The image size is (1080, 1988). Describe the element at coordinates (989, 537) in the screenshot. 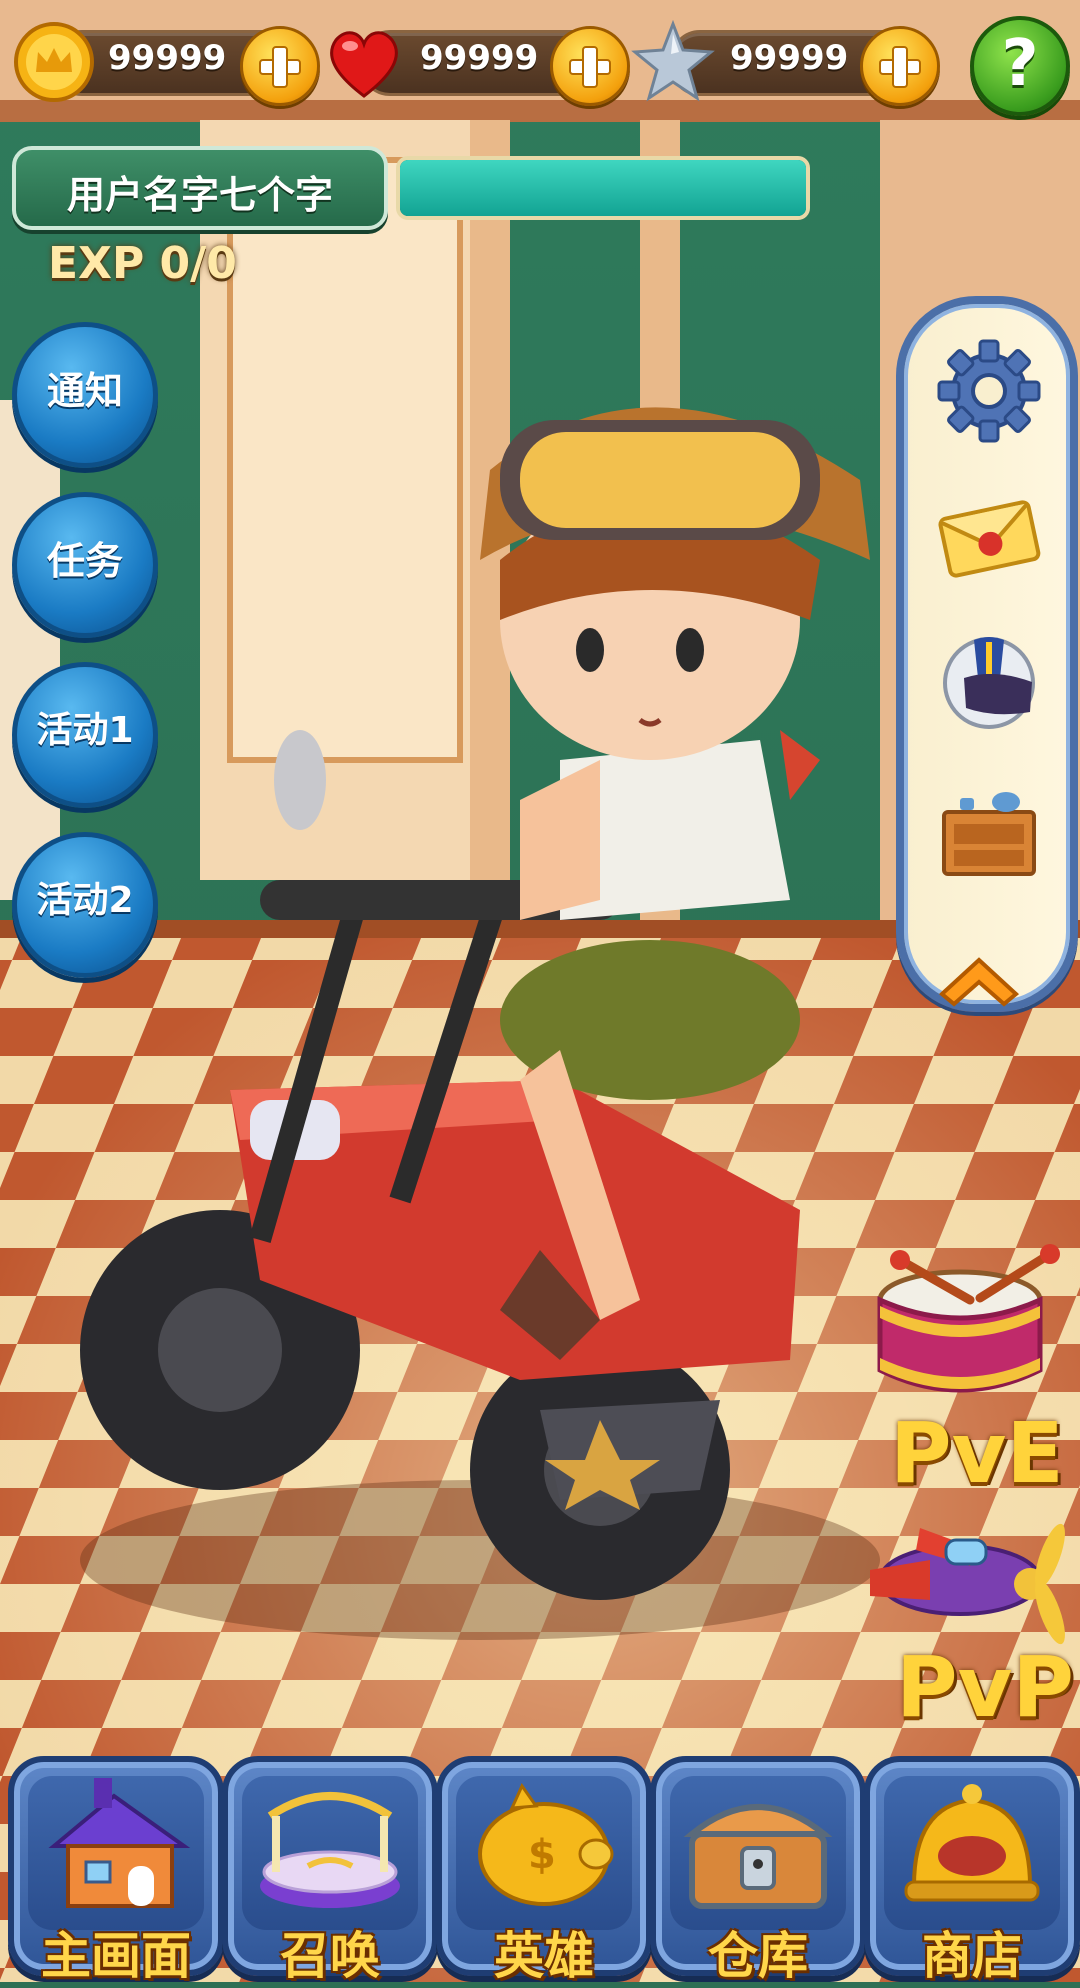

I see `mail-icon` at that location.